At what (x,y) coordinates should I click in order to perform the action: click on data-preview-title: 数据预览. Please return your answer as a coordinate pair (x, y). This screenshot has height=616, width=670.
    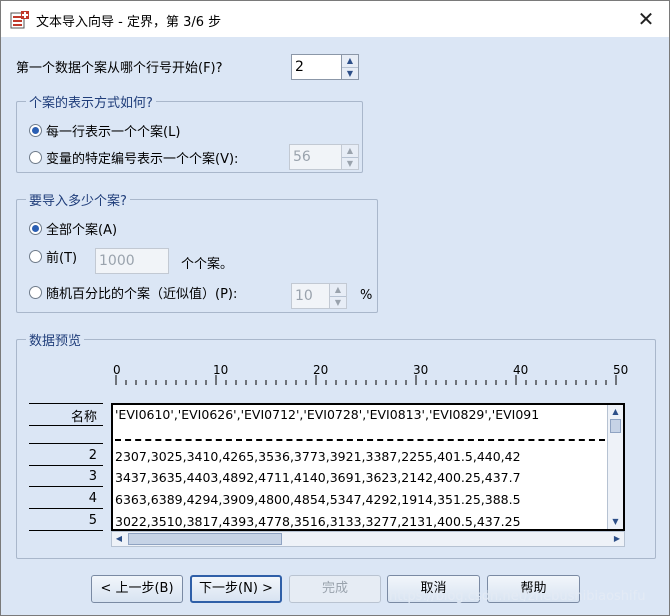
    Looking at the image, I should click on (55, 339).